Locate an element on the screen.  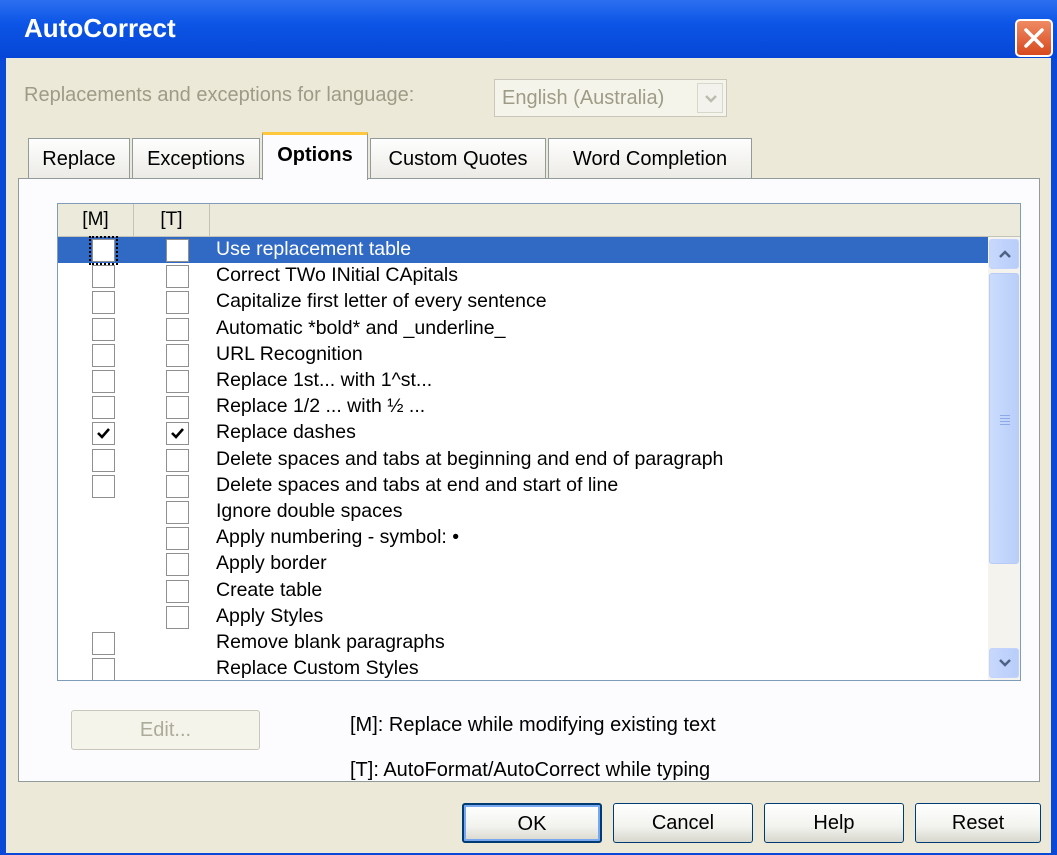
list-item: Apply numbering - symbol: • is located at coordinates (523, 538).